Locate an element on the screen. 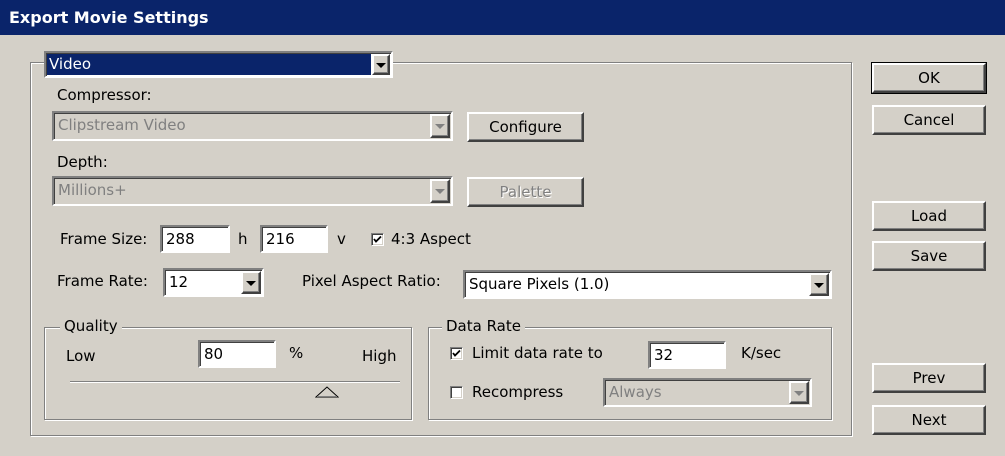 This screenshot has width=1005, height=456. window-title: Export Movie Settings is located at coordinates (109, 17).